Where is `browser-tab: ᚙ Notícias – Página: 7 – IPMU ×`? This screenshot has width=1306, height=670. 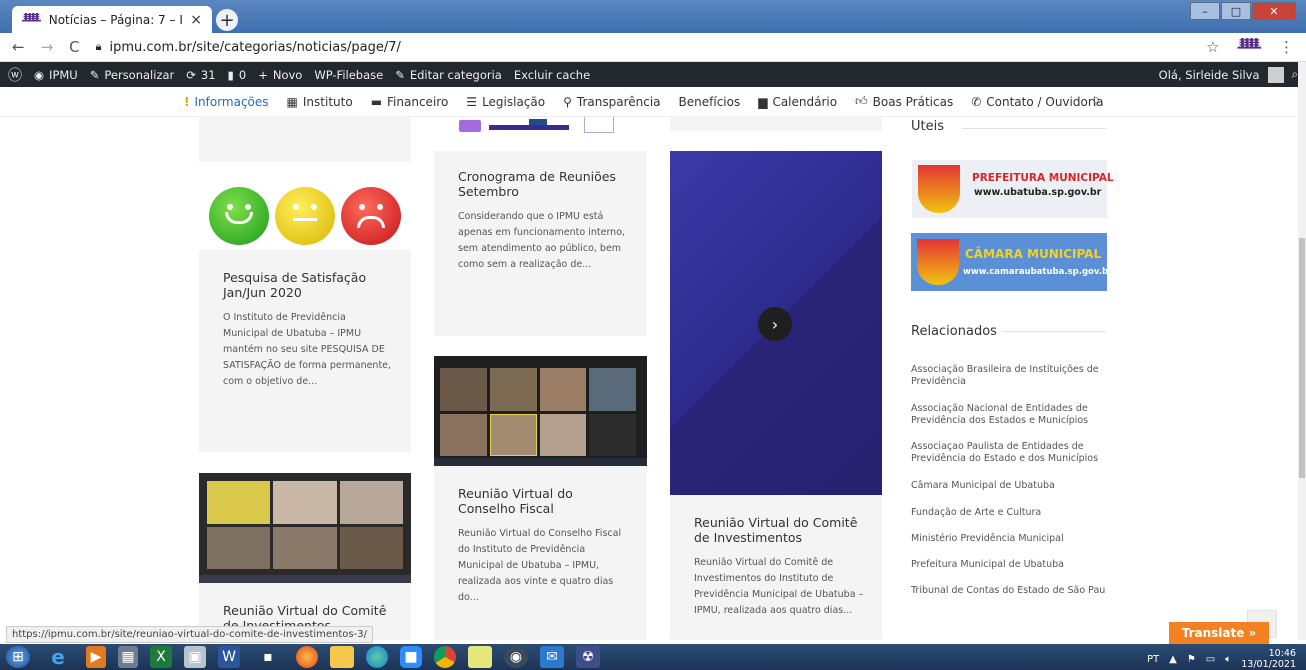
browser-tab: ᚙ Notícias – Página: 7 – IPMU × is located at coordinates (112, 19).